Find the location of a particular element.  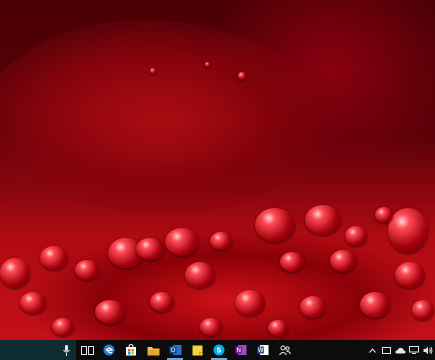

file-explorer-icon is located at coordinates (153, 350).